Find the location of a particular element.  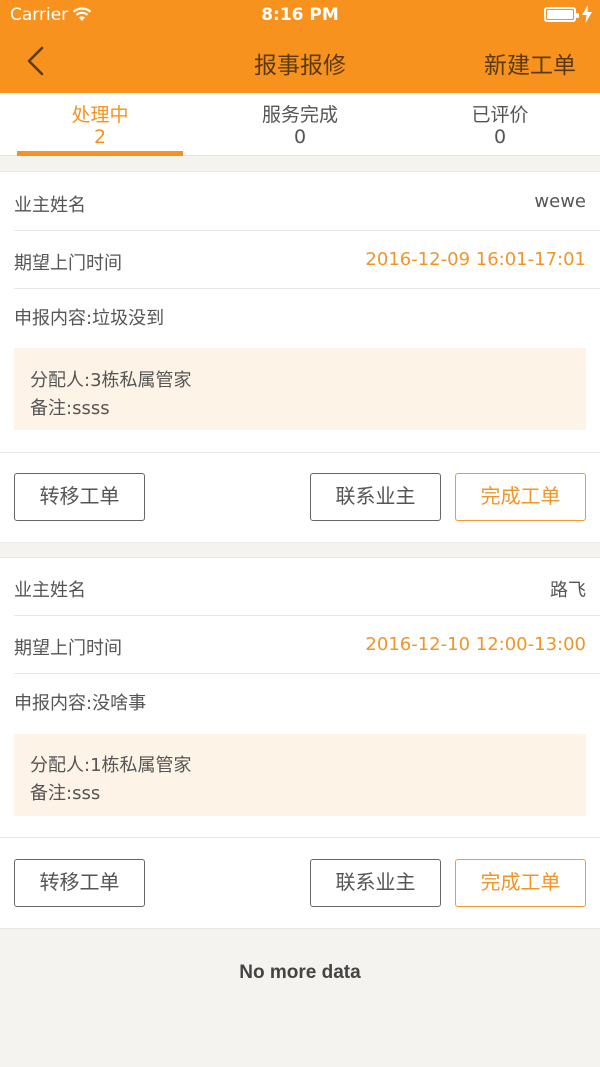

report-content: 申报内容:没啥事 is located at coordinates (80, 703).